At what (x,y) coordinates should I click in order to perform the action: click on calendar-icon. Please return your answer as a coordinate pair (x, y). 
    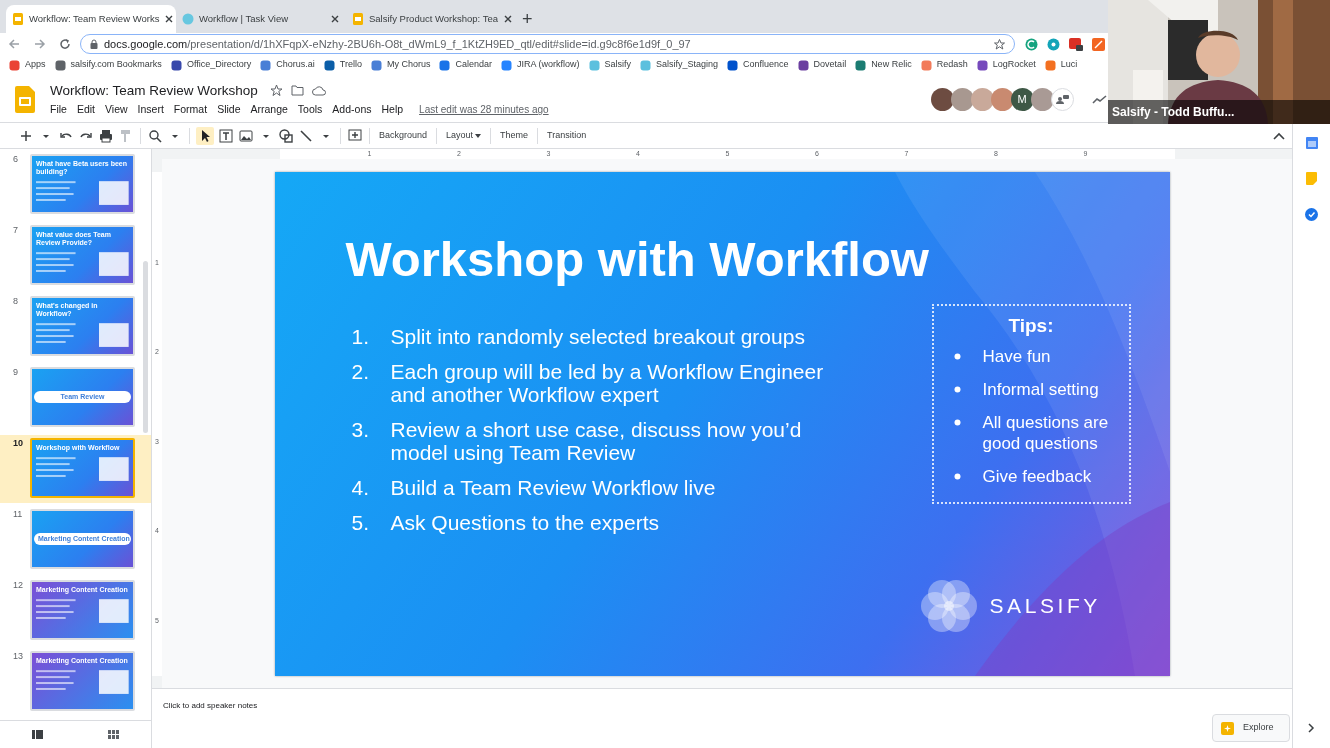
    Looking at the image, I should click on (1311, 143).